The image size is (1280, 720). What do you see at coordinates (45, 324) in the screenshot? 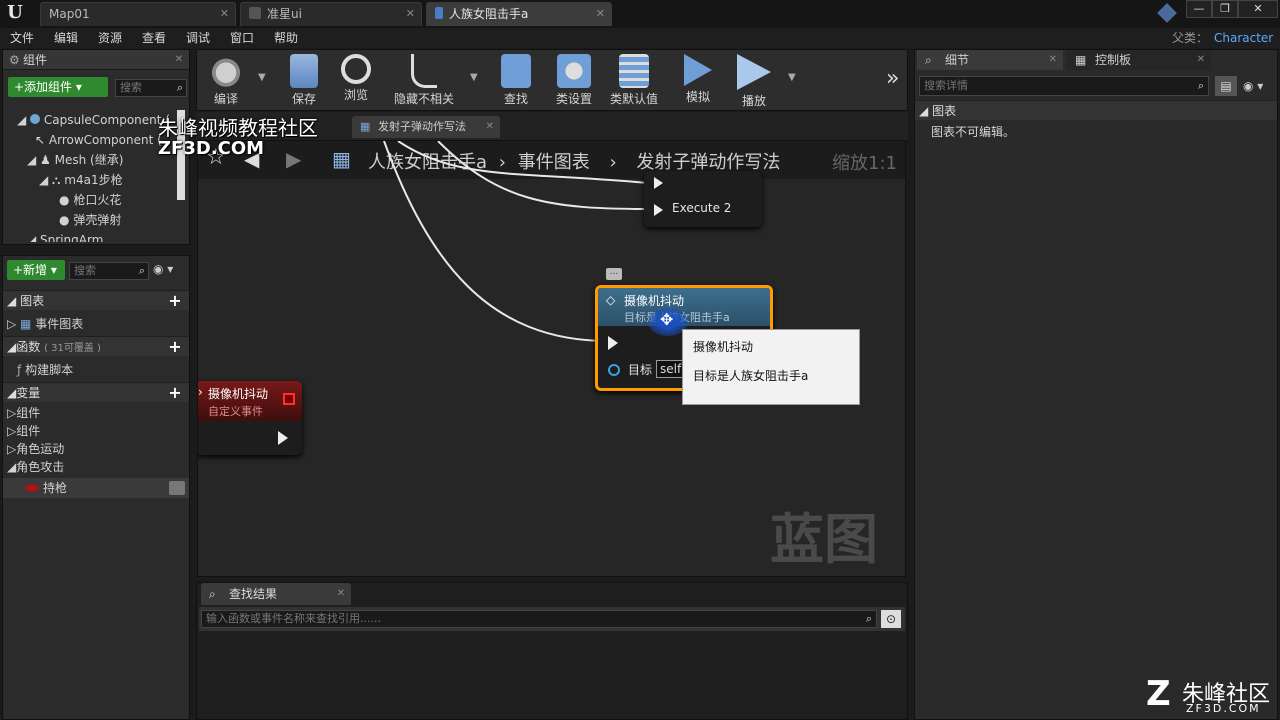
I see `event-graph-item: ▷ ▦ 事件图表` at bounding box center [45, 324].